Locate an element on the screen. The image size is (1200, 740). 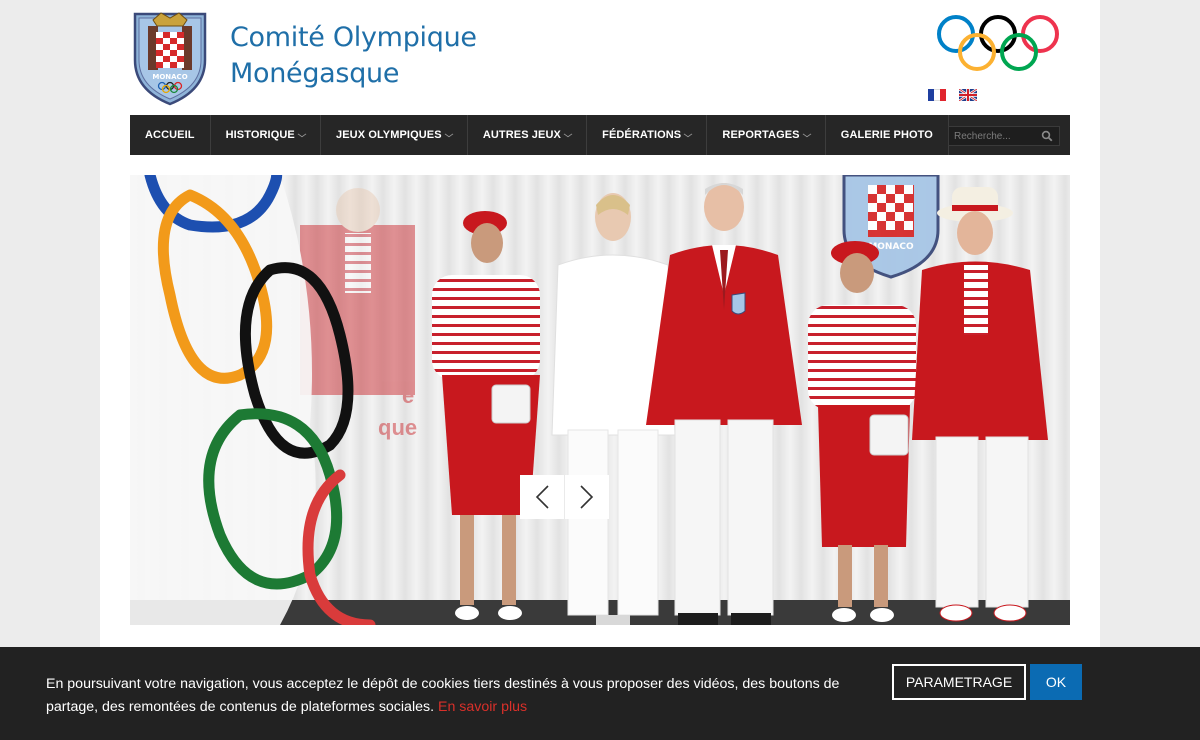
flag-fr-icon is located at coordinates (937, 95).